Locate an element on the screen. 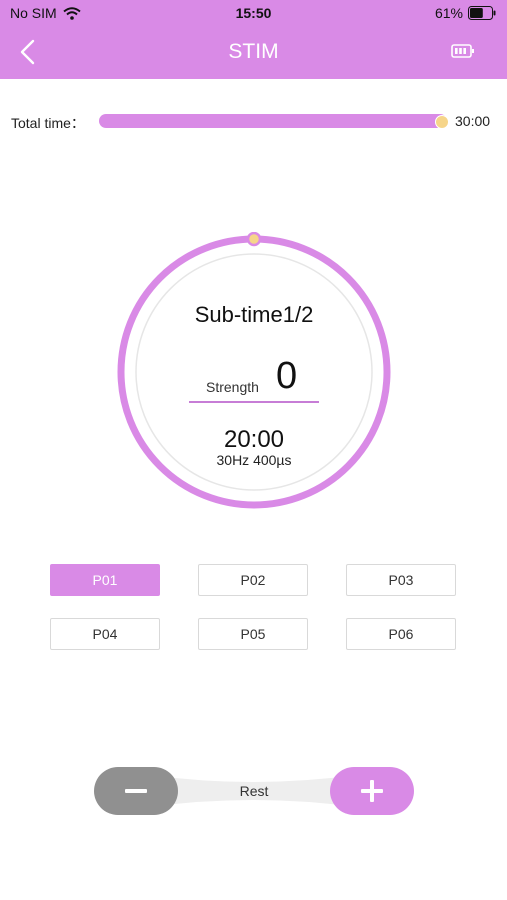  status-time: 15:50 is located at coordinates (253, 13).